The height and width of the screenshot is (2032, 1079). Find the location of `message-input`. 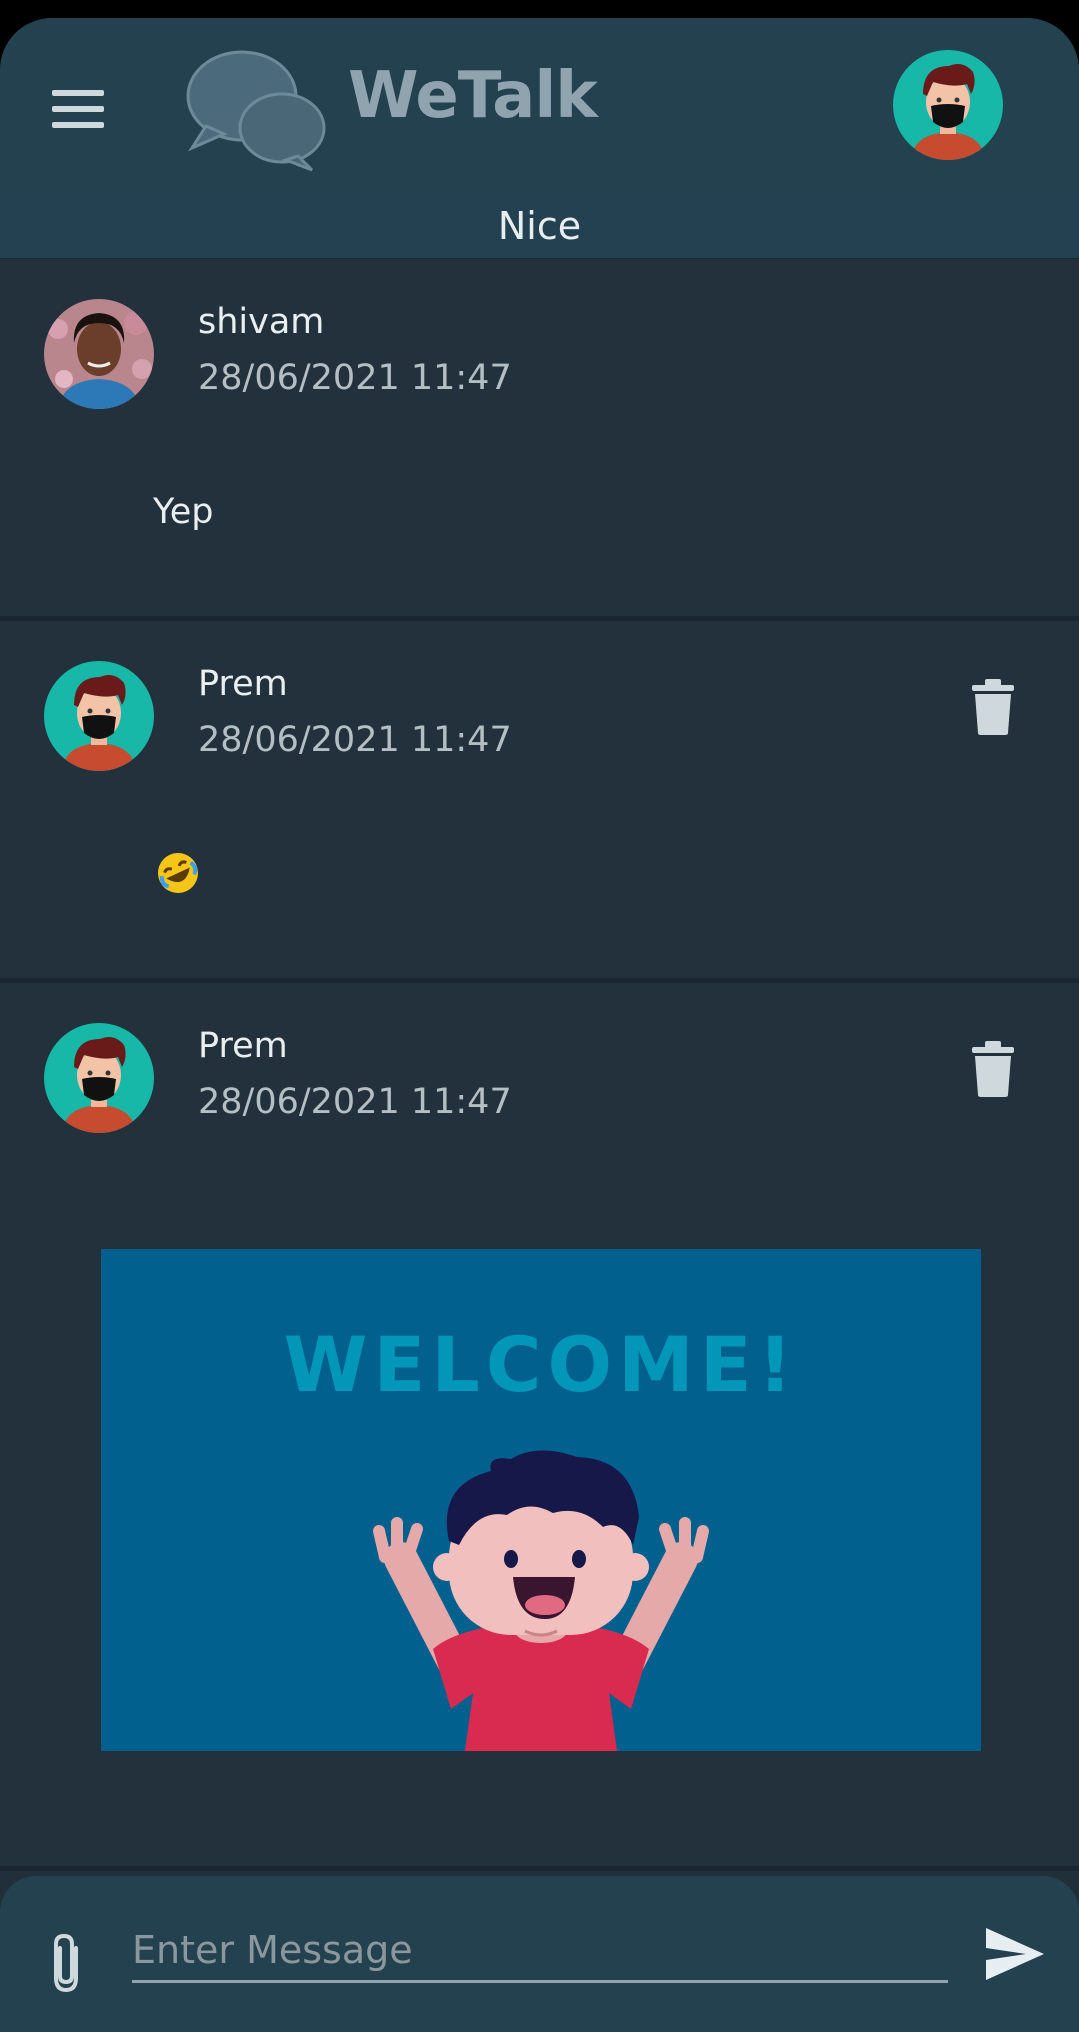

message-input is located at coordinates (540, 1951).